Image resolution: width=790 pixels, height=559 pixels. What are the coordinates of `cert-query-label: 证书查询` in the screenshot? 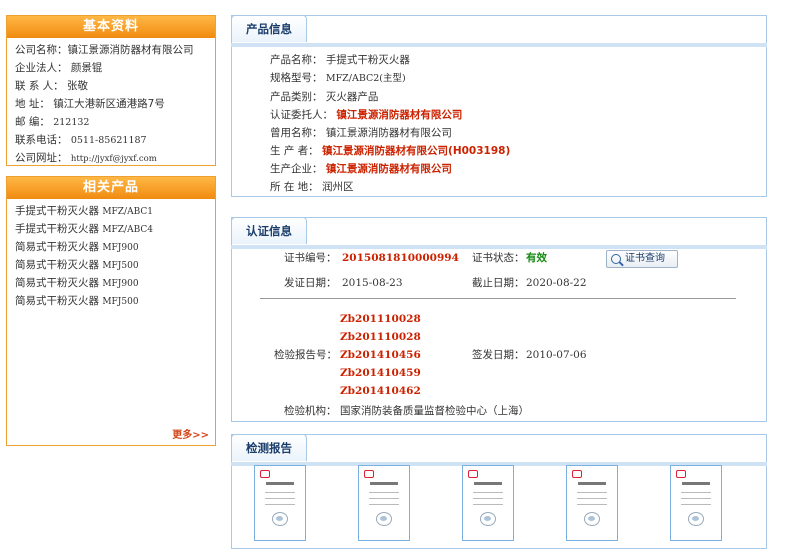 It's located at (645, 258).